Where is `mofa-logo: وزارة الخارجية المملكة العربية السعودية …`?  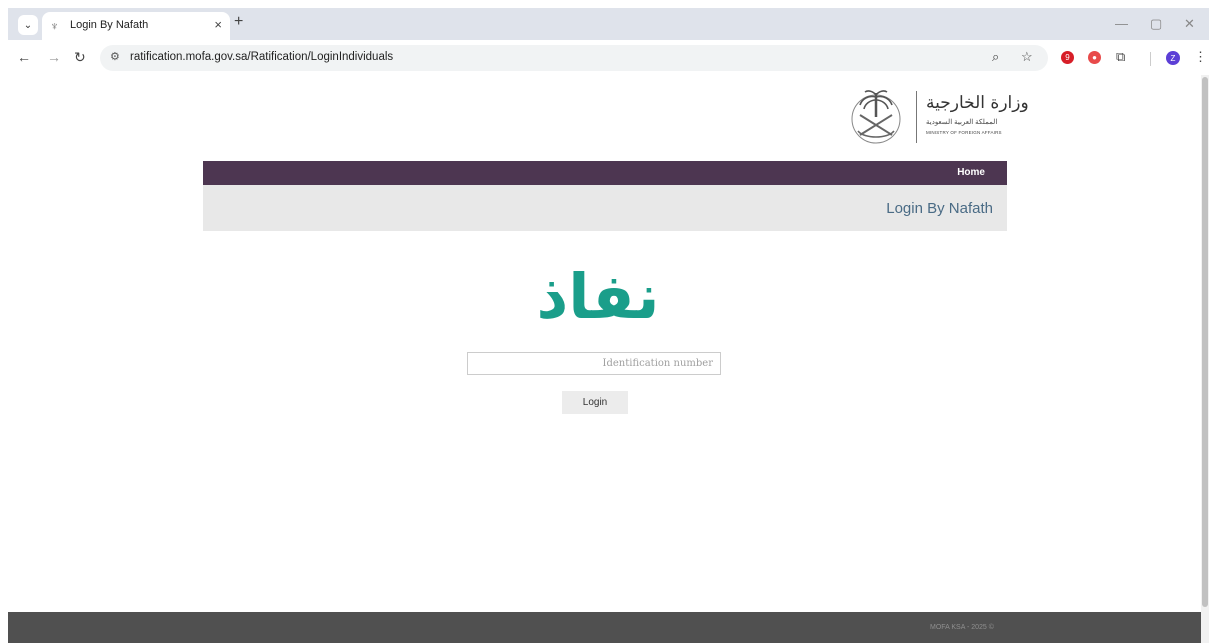
mofa-logo: وزارة الخارجية المملكة العربية السعودية … is located at coordinates (937, 117).